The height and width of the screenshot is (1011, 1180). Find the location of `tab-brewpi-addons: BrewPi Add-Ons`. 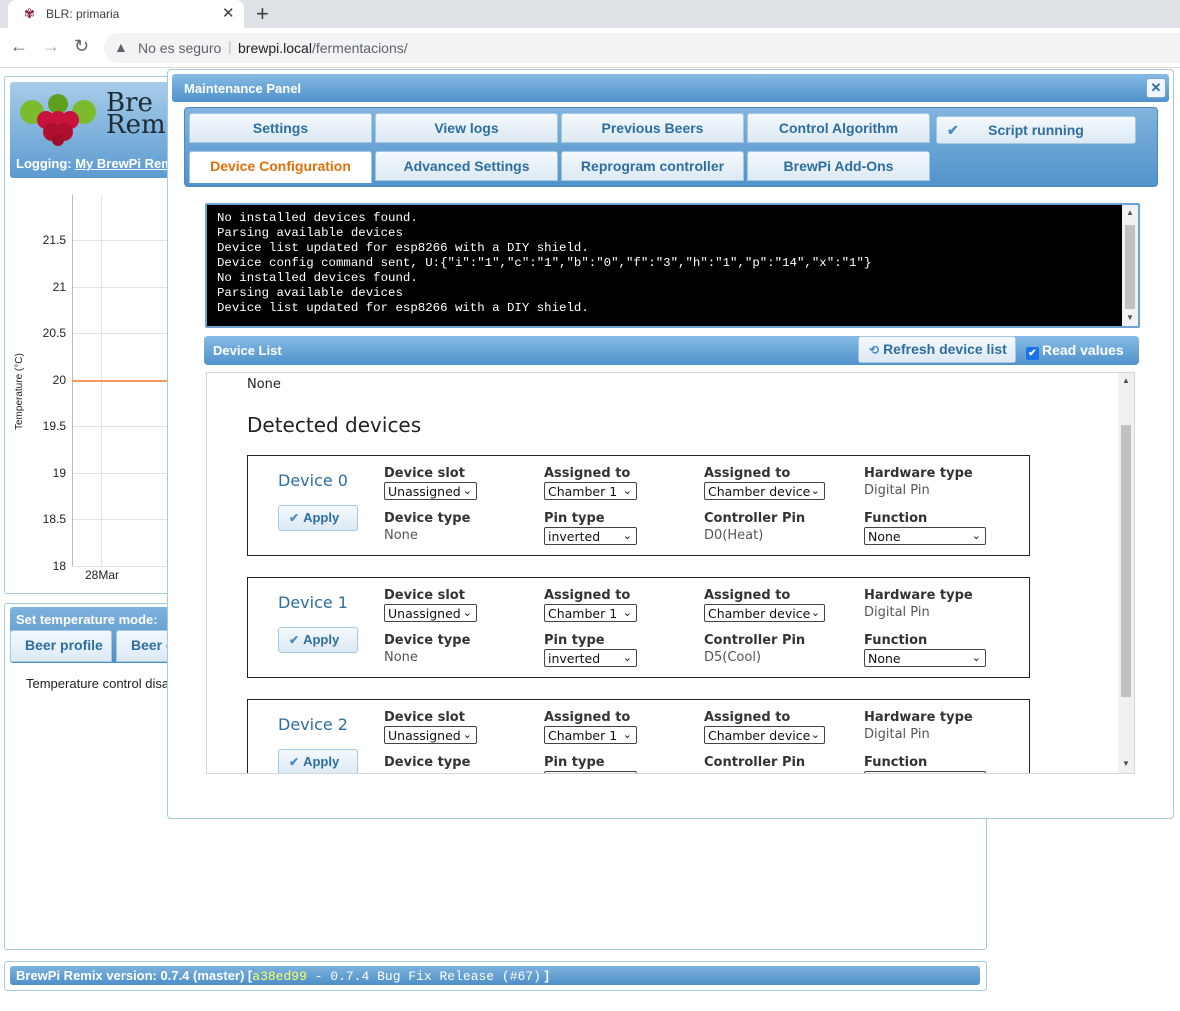

tab-brewpi-addons: BrewPi Add-Ons is located at coordinates (838, 166).